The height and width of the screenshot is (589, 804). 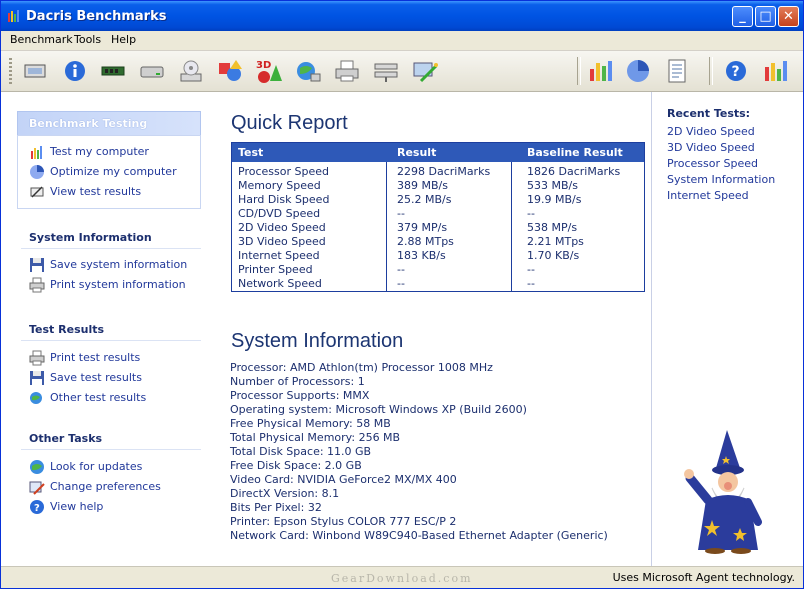 I want to click on toolbar-grip, so click(x=10, y=71).